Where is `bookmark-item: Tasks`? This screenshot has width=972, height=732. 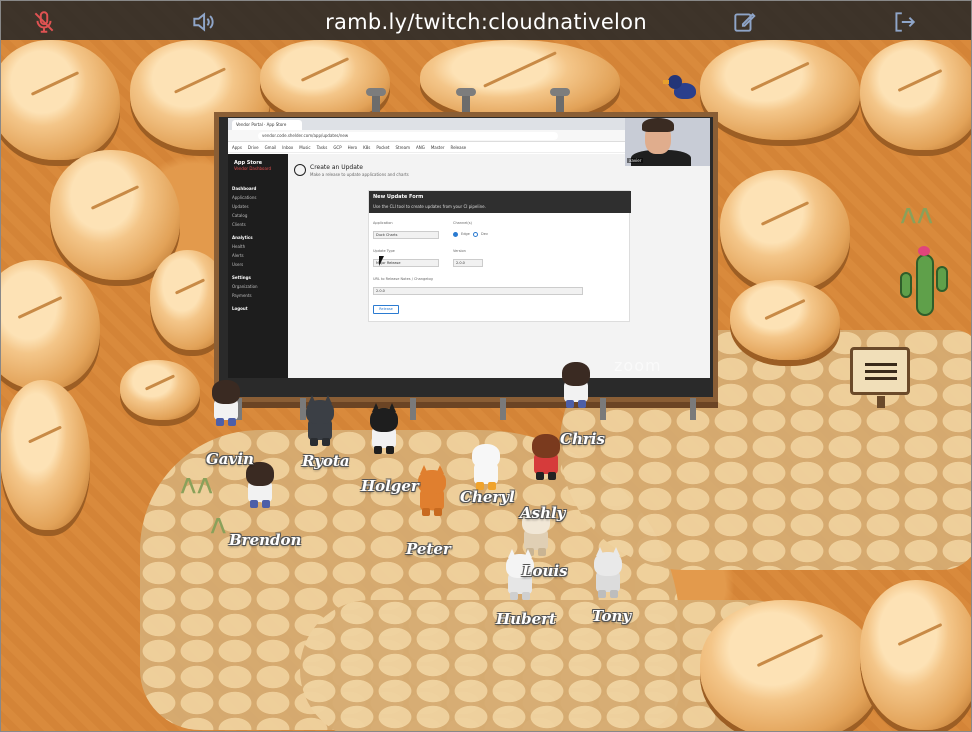
bookmark-item: Tasks is located at coordinates (322, 147).